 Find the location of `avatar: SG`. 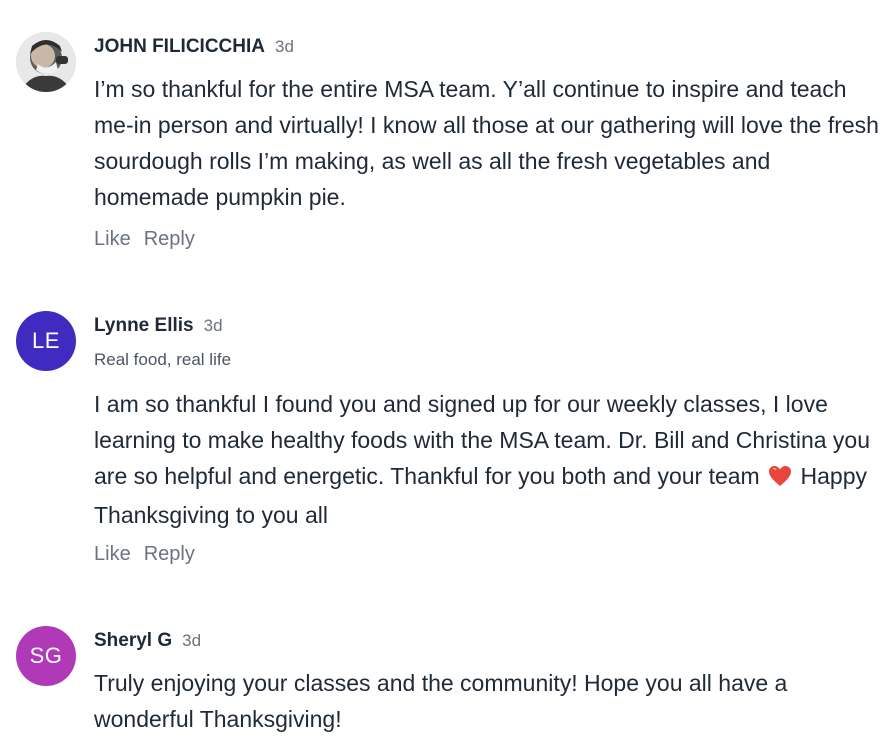

avatar: SG is located at coordinates (46, 656).